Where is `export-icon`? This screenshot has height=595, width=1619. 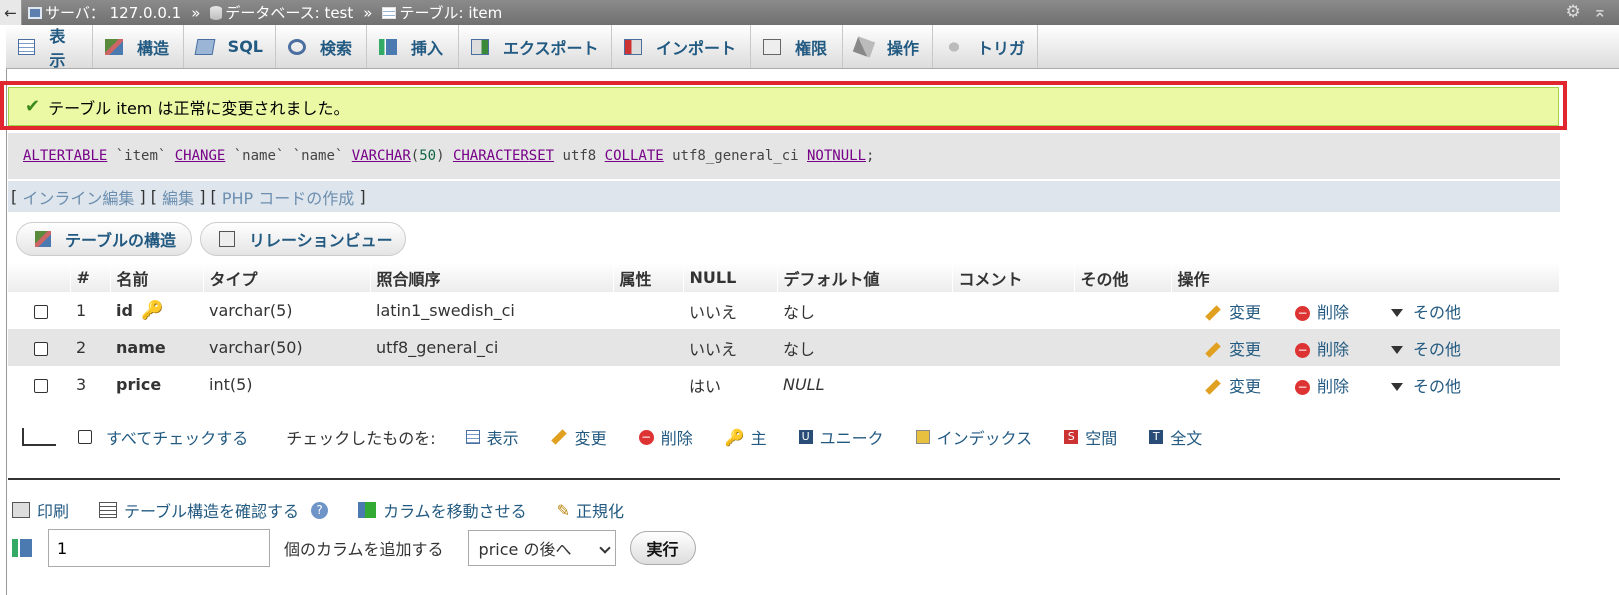
export-icon is located at coordinates (480, 46).